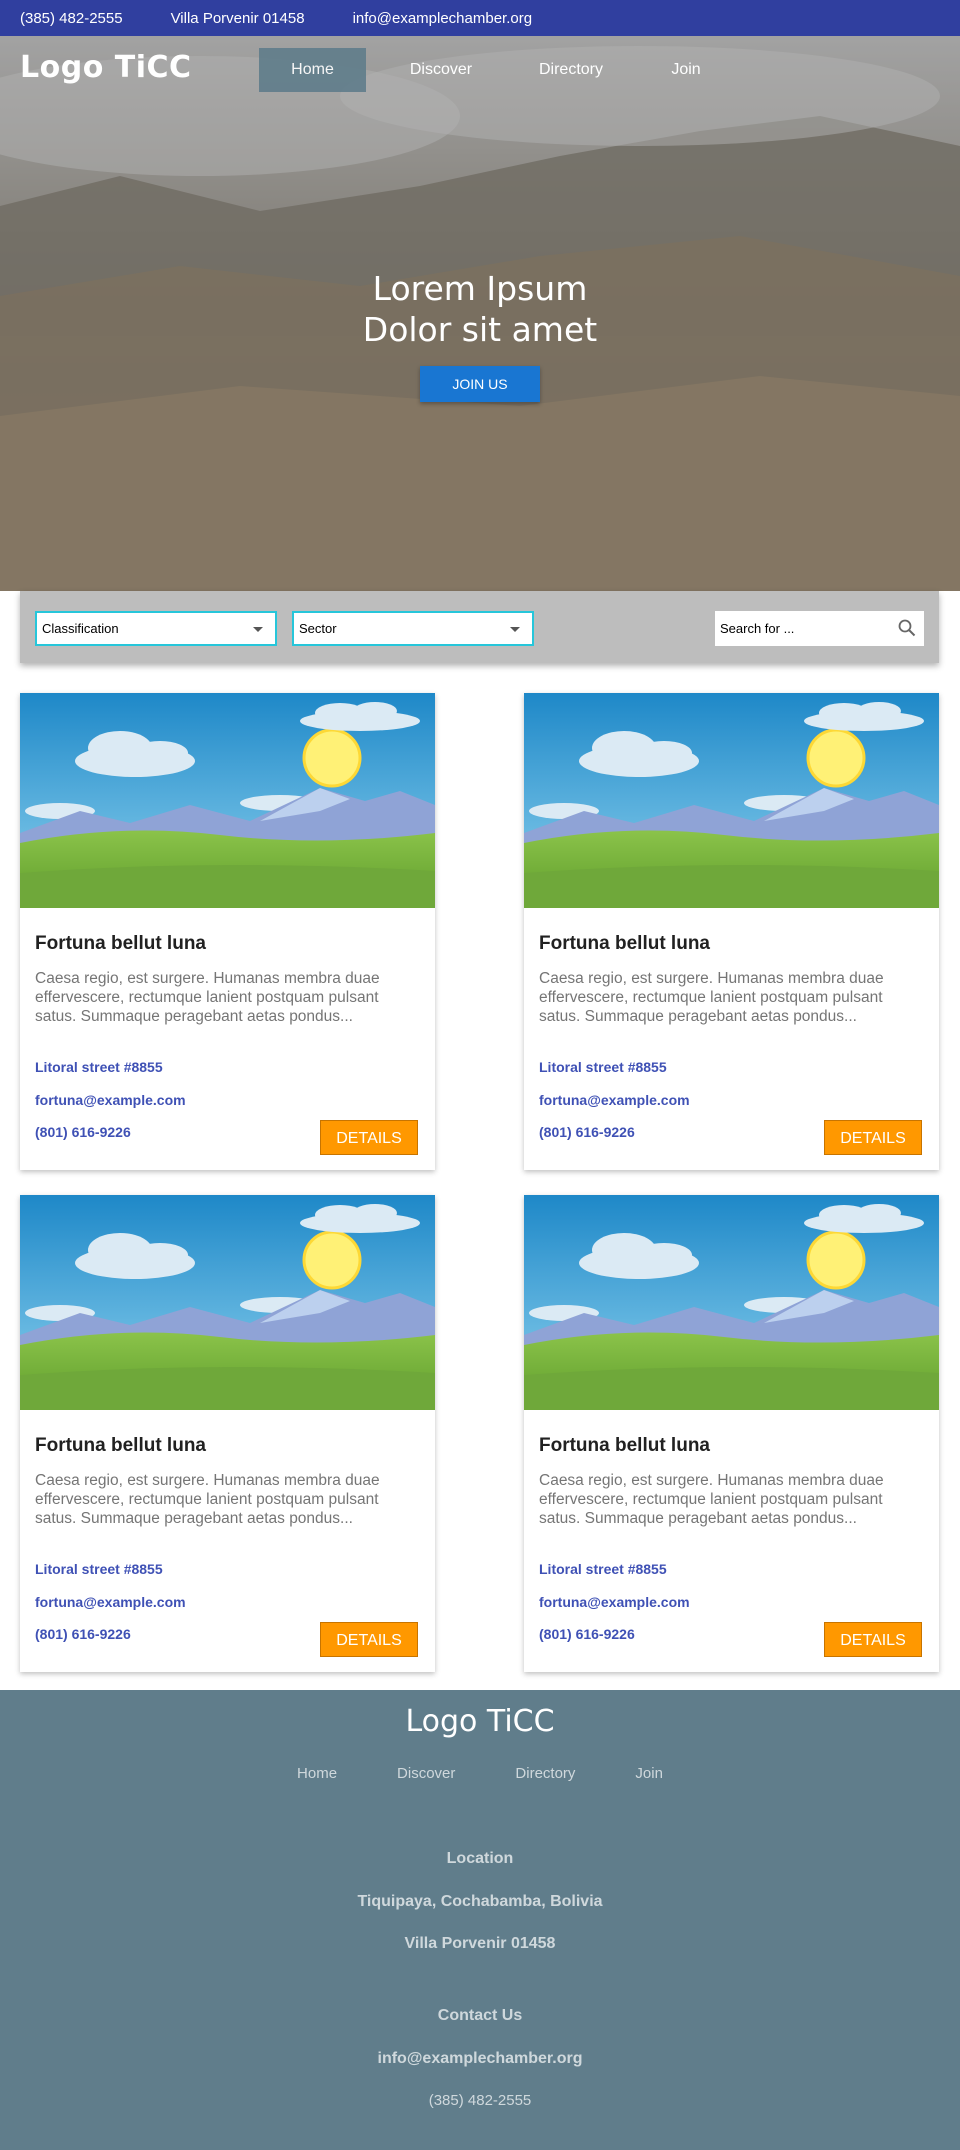 This screenshot has width=960, height=2150. Describe the element at coordinates (480, 309) in the screenshot. I see `hero-headline: Lorem Ipsum Dolor sit amet` at that location.